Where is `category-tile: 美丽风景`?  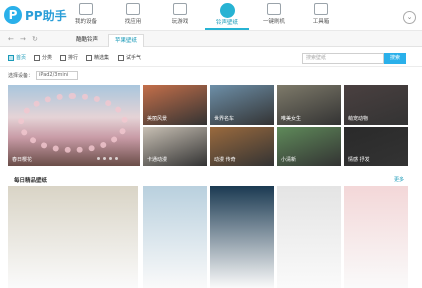
category-tile: 美丽风景 is located at coordinates (175, 105).